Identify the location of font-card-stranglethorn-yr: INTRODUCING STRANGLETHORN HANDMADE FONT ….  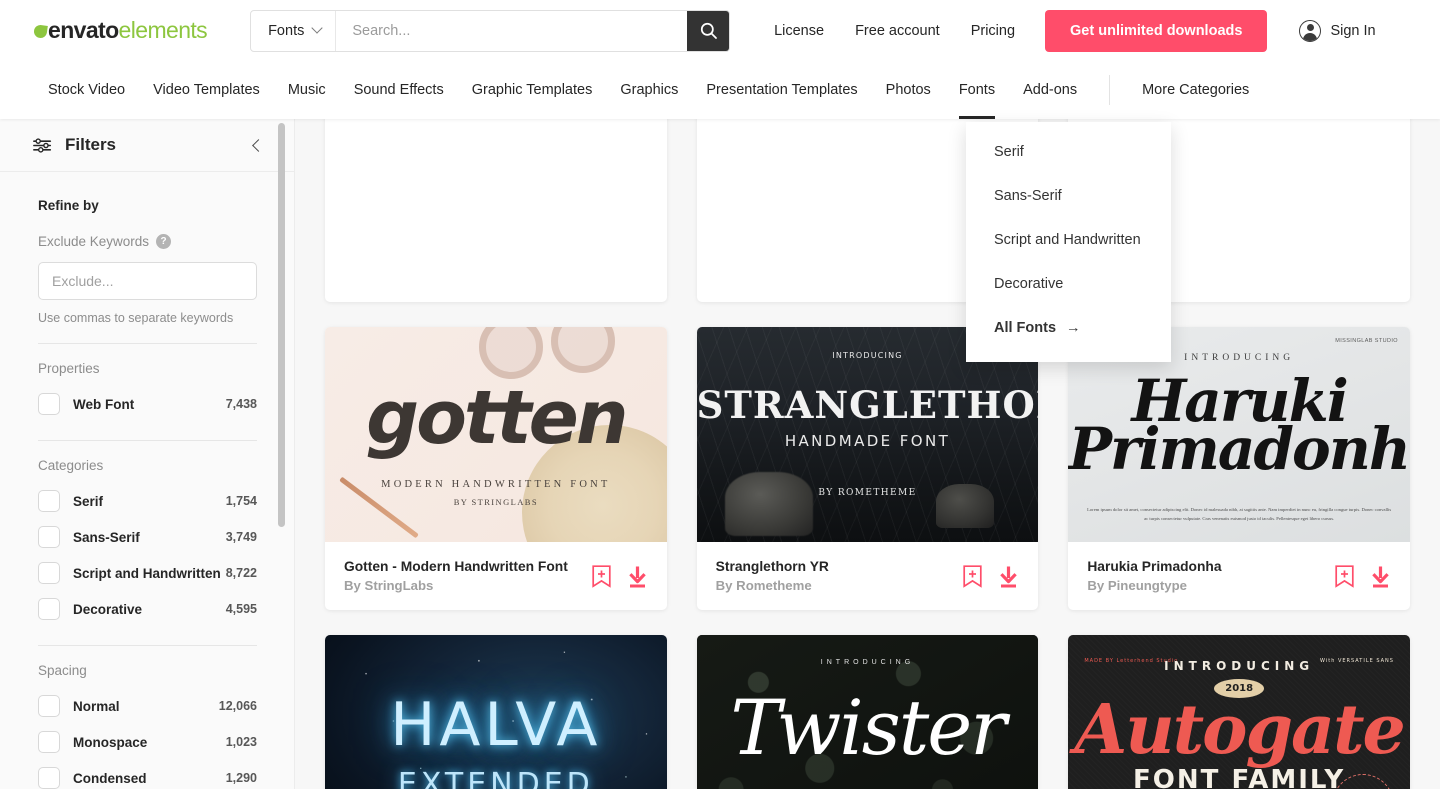
(867, 468).